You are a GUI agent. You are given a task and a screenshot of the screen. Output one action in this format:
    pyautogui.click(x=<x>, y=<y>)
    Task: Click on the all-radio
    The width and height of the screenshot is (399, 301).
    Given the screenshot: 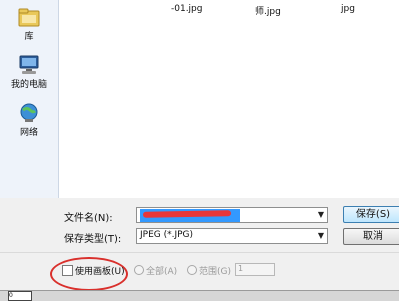 What is the action you would take?
    pyautogui.click(x=139, y=270)
    